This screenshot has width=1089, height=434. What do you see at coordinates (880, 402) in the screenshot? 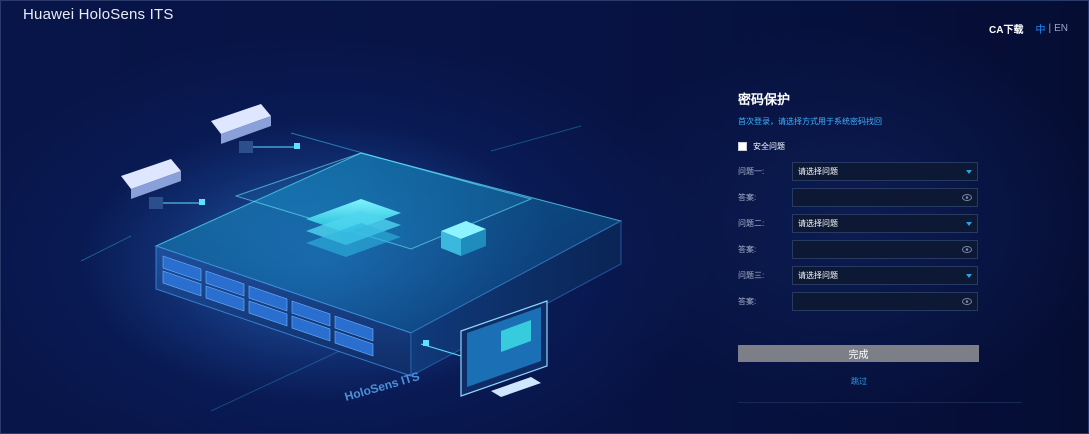
I see `divider` at bounding box center [880, 402].